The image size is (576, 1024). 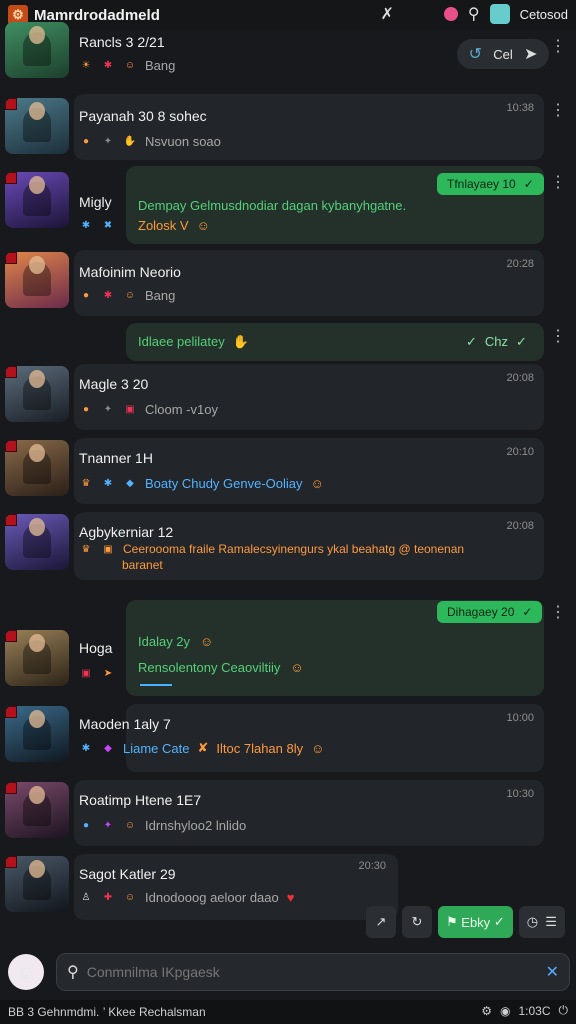 What do you see at coordinates (272, 205) in the screenshot?
I see `message-text: Dempay Gelmusdnodiar dagan kybanyhgatne.` at bounding box center [272, 205].